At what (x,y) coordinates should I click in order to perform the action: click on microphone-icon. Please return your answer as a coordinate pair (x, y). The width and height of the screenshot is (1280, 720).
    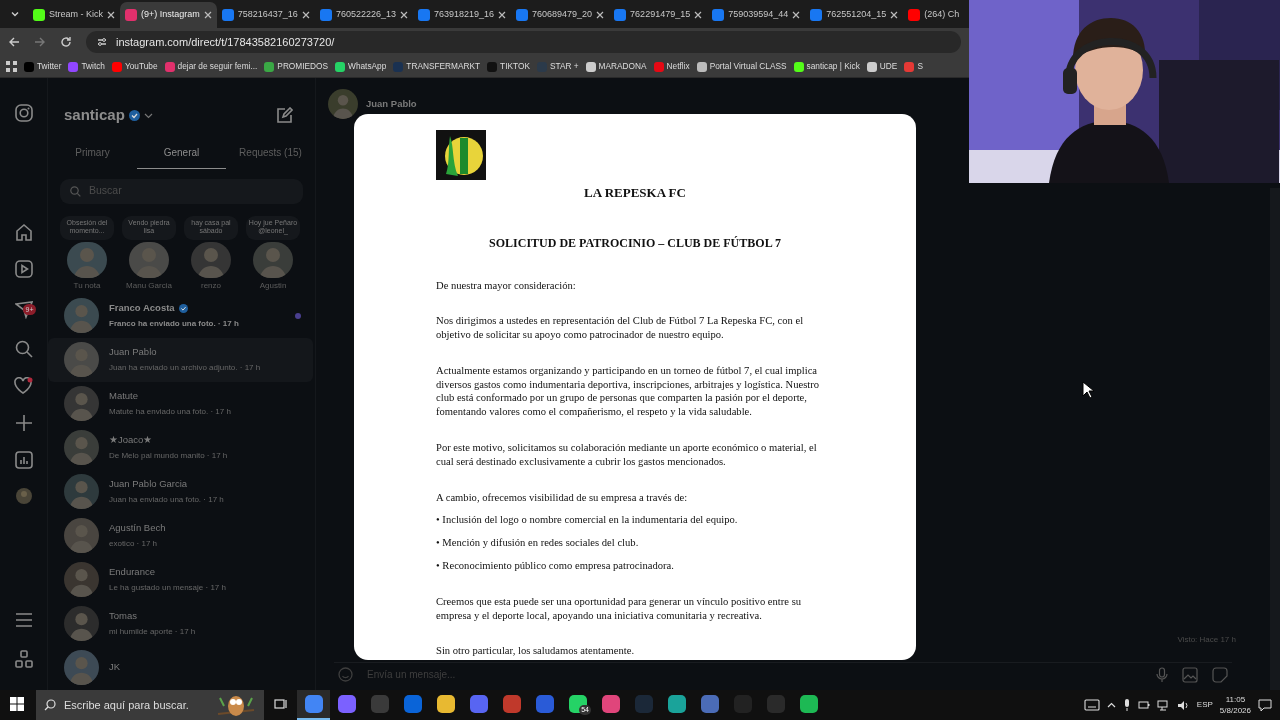
    Looking at the image, I should click on (1126, 705).